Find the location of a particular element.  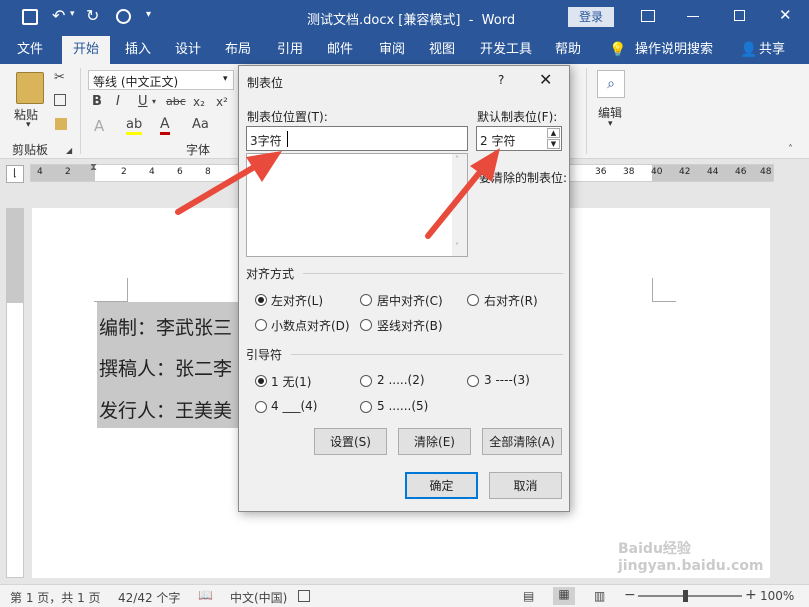

arrow-to-tab-position is located at coordinates (228, 183).